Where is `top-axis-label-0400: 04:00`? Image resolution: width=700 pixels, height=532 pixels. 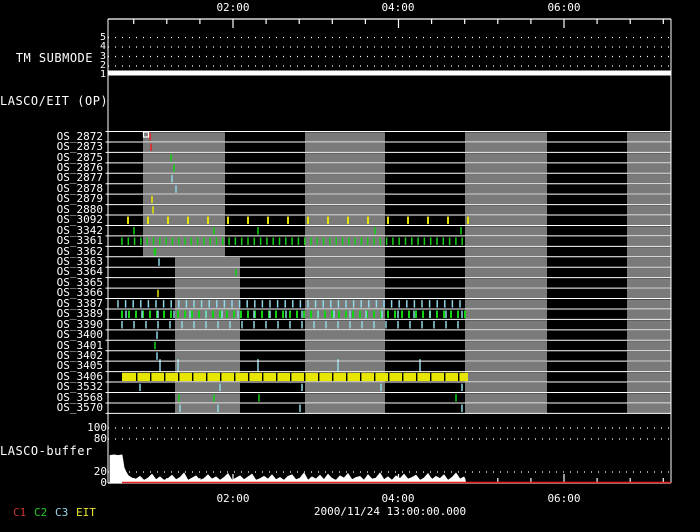
top-axis-label-0400: 04:00 is located at coordinates (398, 7).